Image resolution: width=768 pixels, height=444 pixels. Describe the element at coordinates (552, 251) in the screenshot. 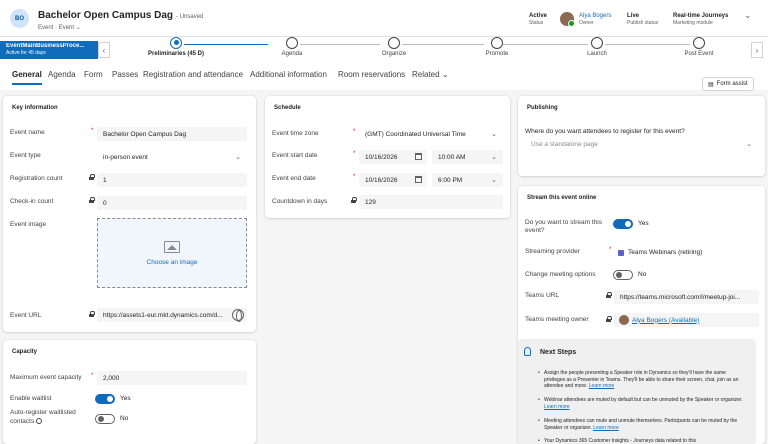

I see `streaming-provider-label: Streaming provider` at that location.